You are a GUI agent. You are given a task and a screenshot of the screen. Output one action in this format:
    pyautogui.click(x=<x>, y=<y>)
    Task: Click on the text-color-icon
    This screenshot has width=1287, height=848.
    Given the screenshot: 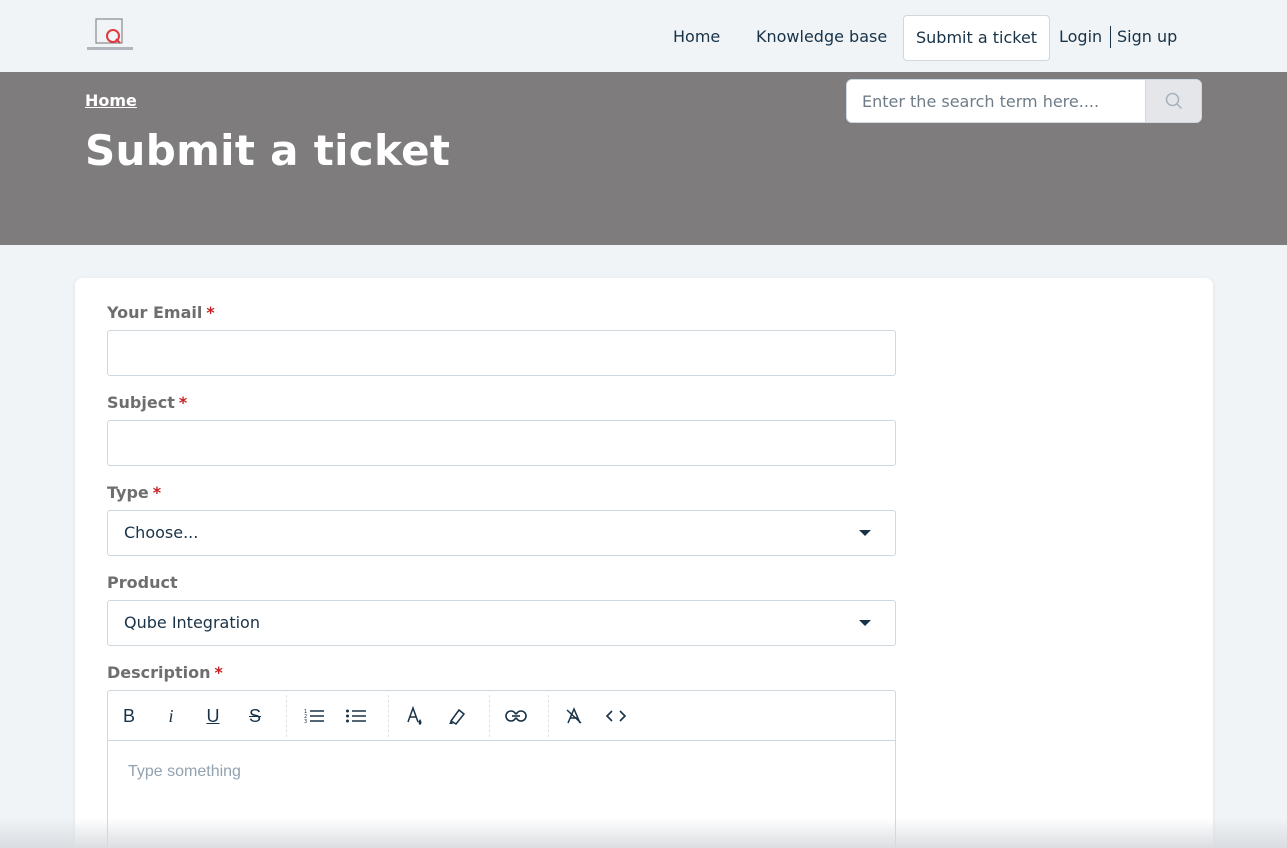 What is the action you would take?
    pyautogui.click(x=415, y=716)
    